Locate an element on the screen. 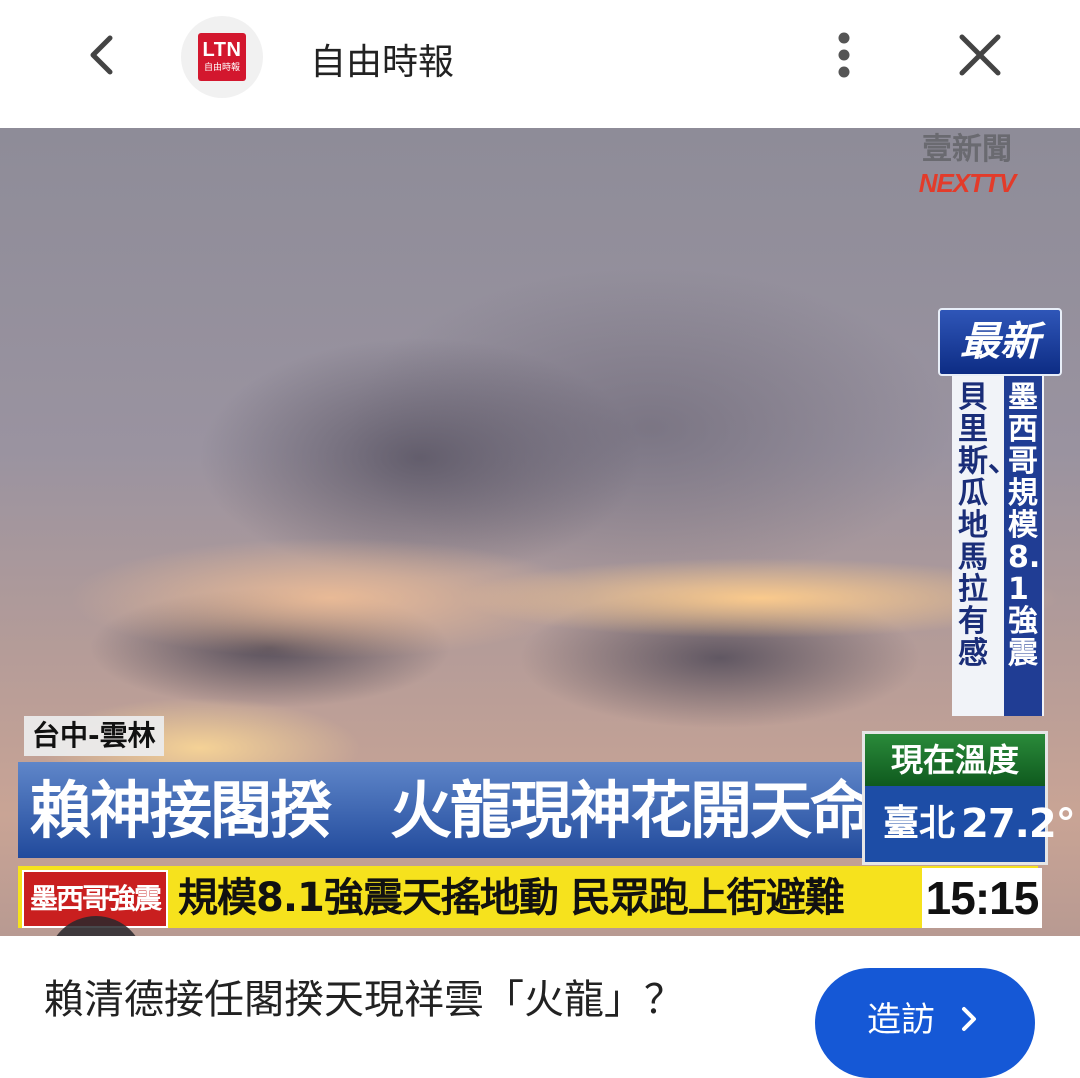  close-icon is located at coordinates (980, 55).